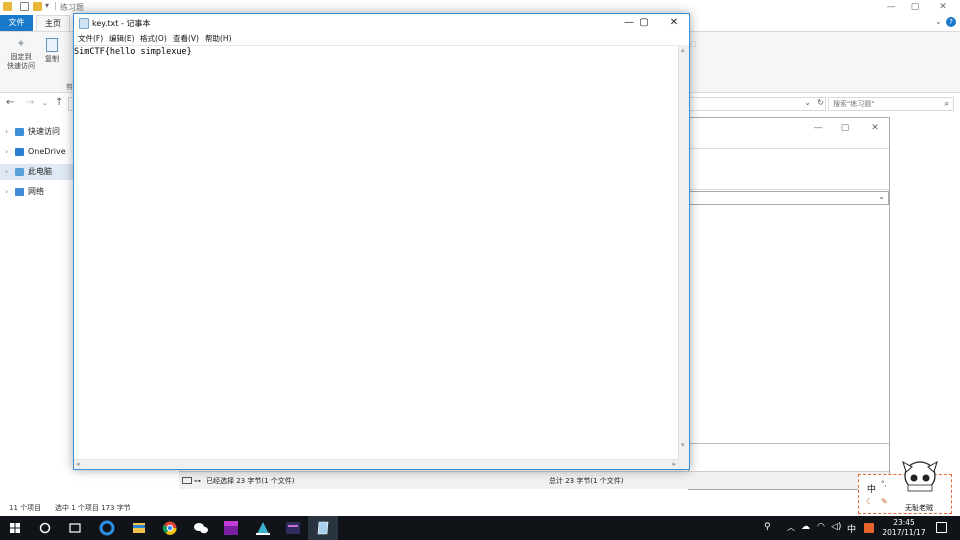  What do you see at coordinates (231, 528) in the screenshot?
I see `hex-editor-icon` at bounding box center [231, 528].